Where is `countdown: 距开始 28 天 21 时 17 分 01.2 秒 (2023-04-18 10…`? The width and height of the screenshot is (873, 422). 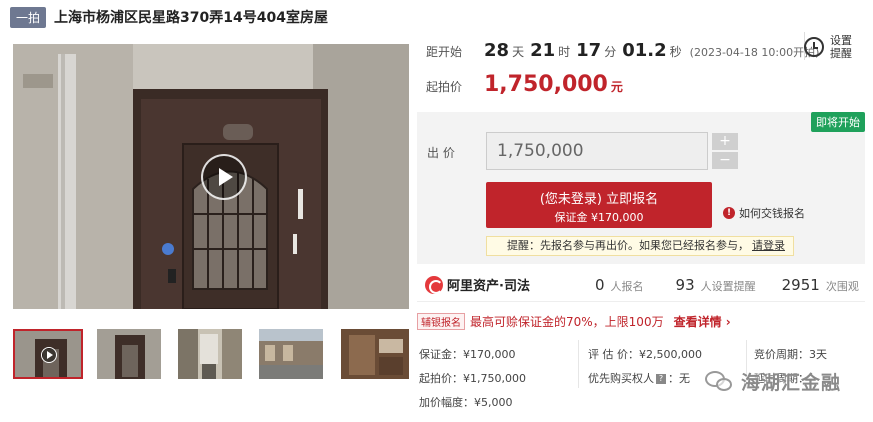 countdown: 距开始 28 天 21 时 17 分 01.2 秒 (2023-04-18 10… is located at coordinates (622, 53).